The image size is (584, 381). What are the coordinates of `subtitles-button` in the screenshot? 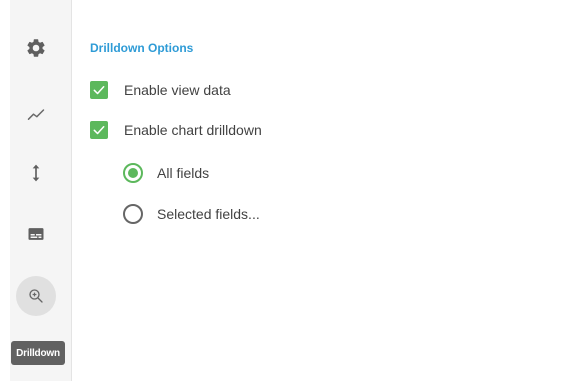 It's located at (36, 234).